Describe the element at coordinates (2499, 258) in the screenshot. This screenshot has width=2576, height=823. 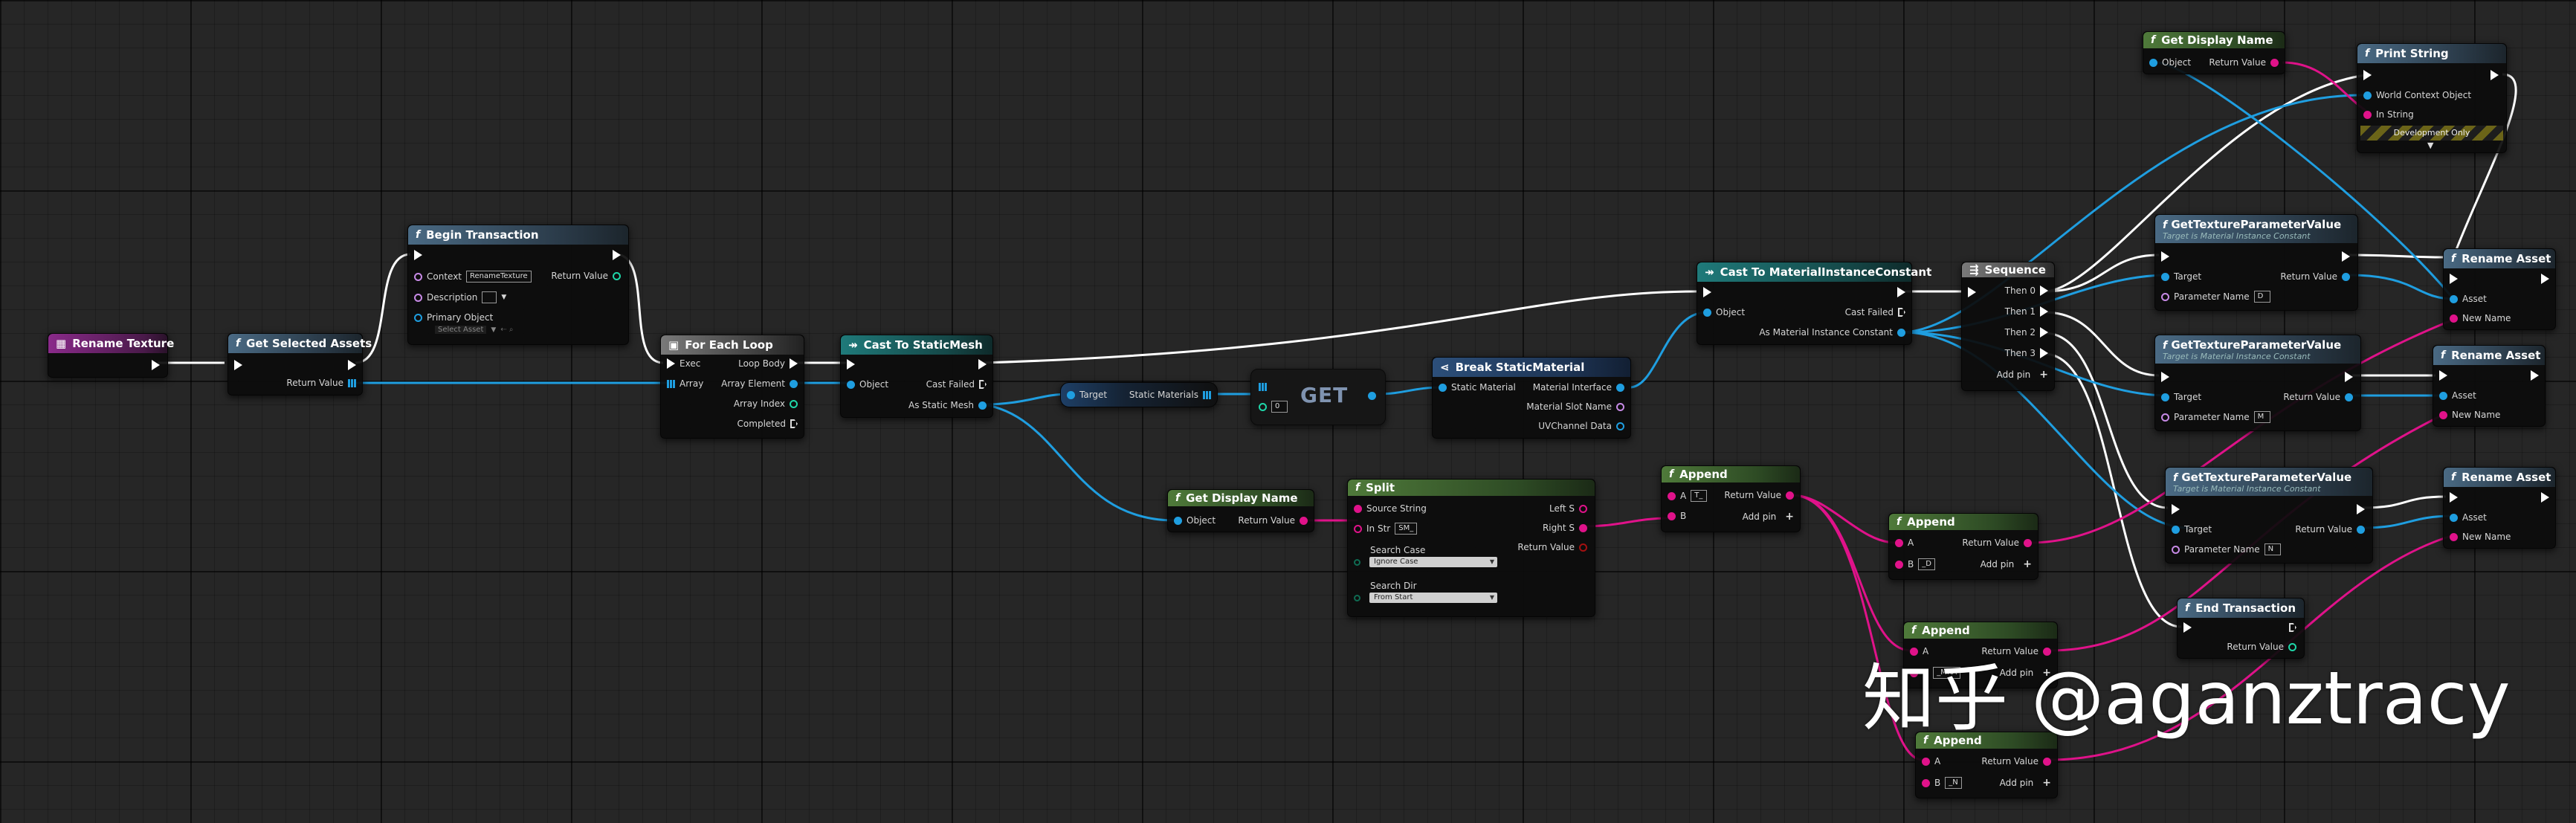
I see `rename-asset-1-header: f Rename Asset` at that location.